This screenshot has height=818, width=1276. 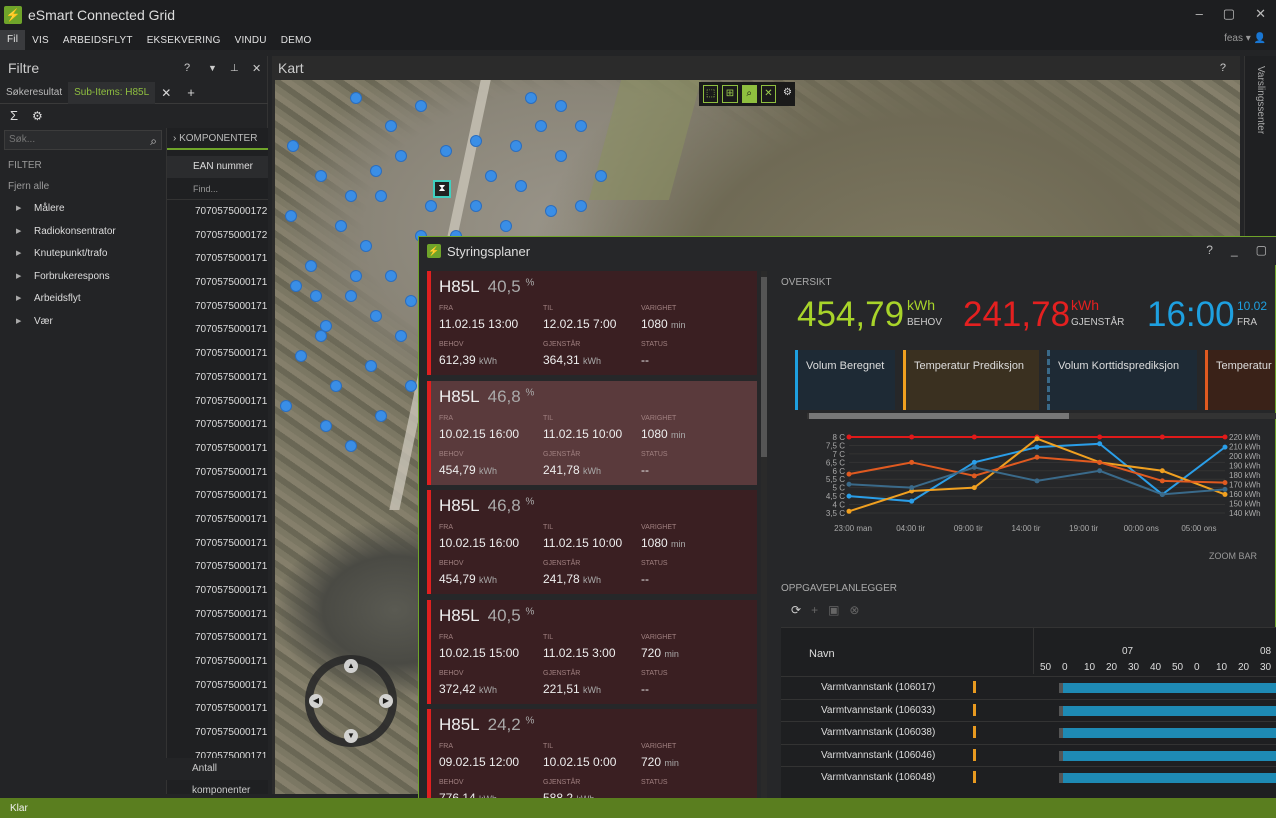 I want to click on window-help-icon: ?, so click(x=1209, y=250).